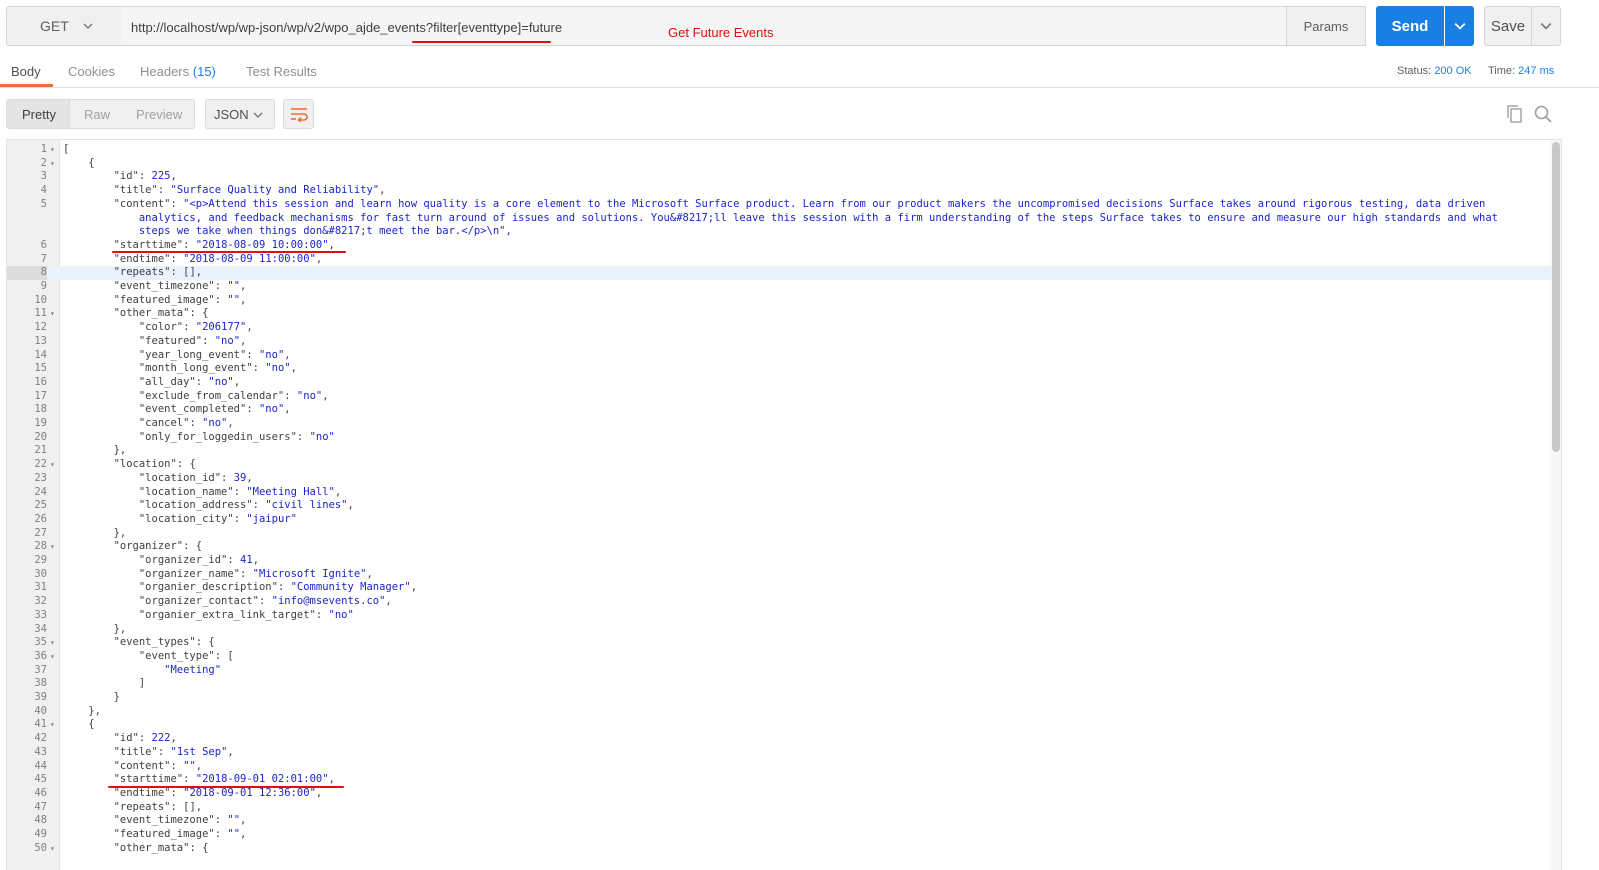 Image resolution: width=1599 pixels, height=870 pixels. I want to click on line-number: 33, so click(40, 614).